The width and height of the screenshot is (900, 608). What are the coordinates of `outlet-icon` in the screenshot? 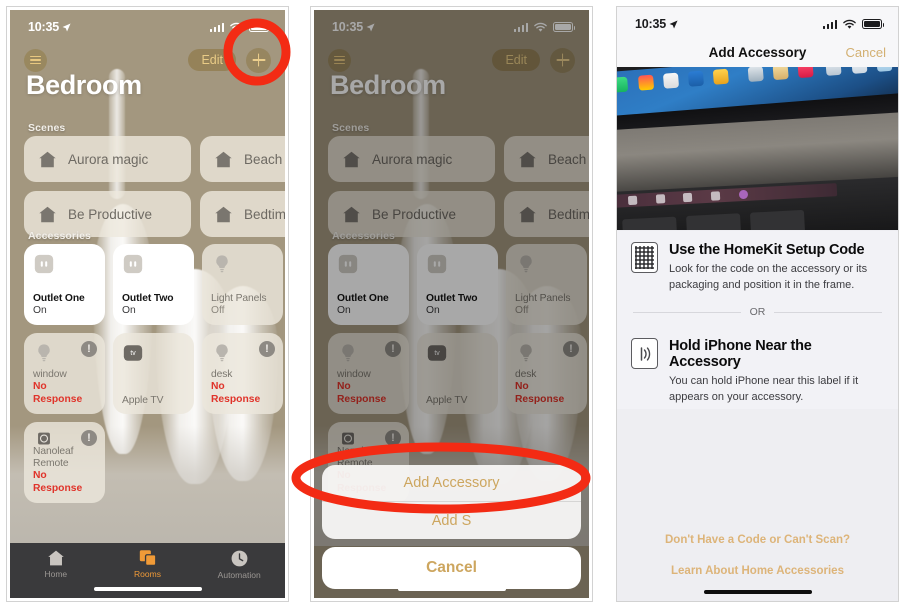 It's located at (133, 264).